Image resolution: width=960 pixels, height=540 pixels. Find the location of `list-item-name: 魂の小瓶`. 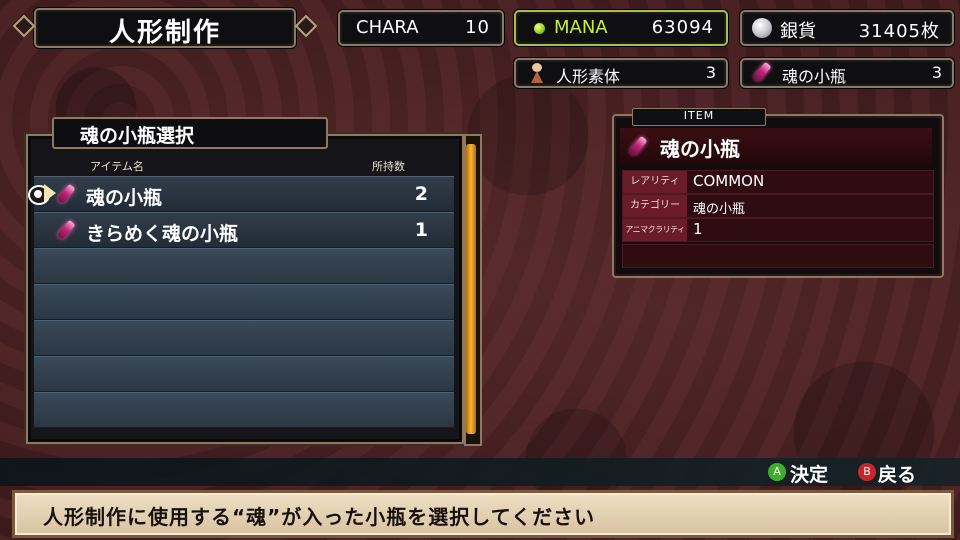

list-item-name: 魂の小瓶 is located at coordinates (124, 198).